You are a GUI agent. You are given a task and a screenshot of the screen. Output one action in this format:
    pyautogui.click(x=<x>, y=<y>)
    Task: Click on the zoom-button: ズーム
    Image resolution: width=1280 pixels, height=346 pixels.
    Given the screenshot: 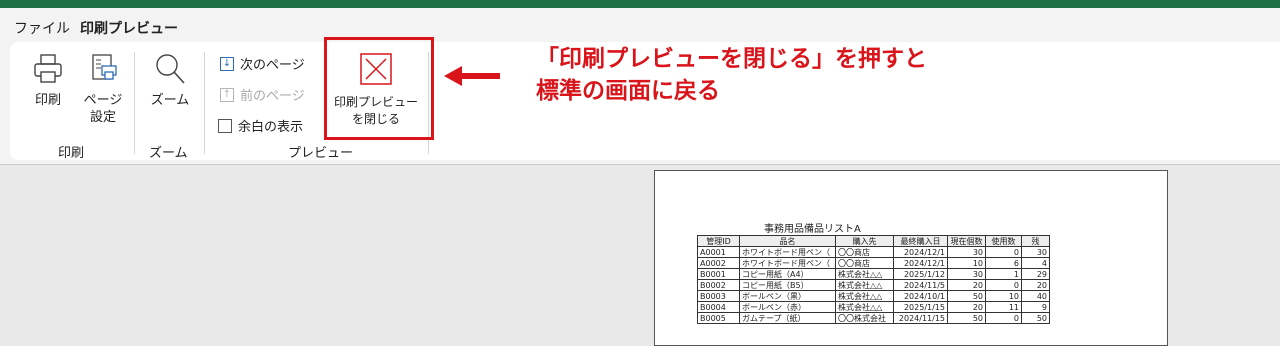 What is the action you would take?
    pyautogui.click(x=170, y=80)
    